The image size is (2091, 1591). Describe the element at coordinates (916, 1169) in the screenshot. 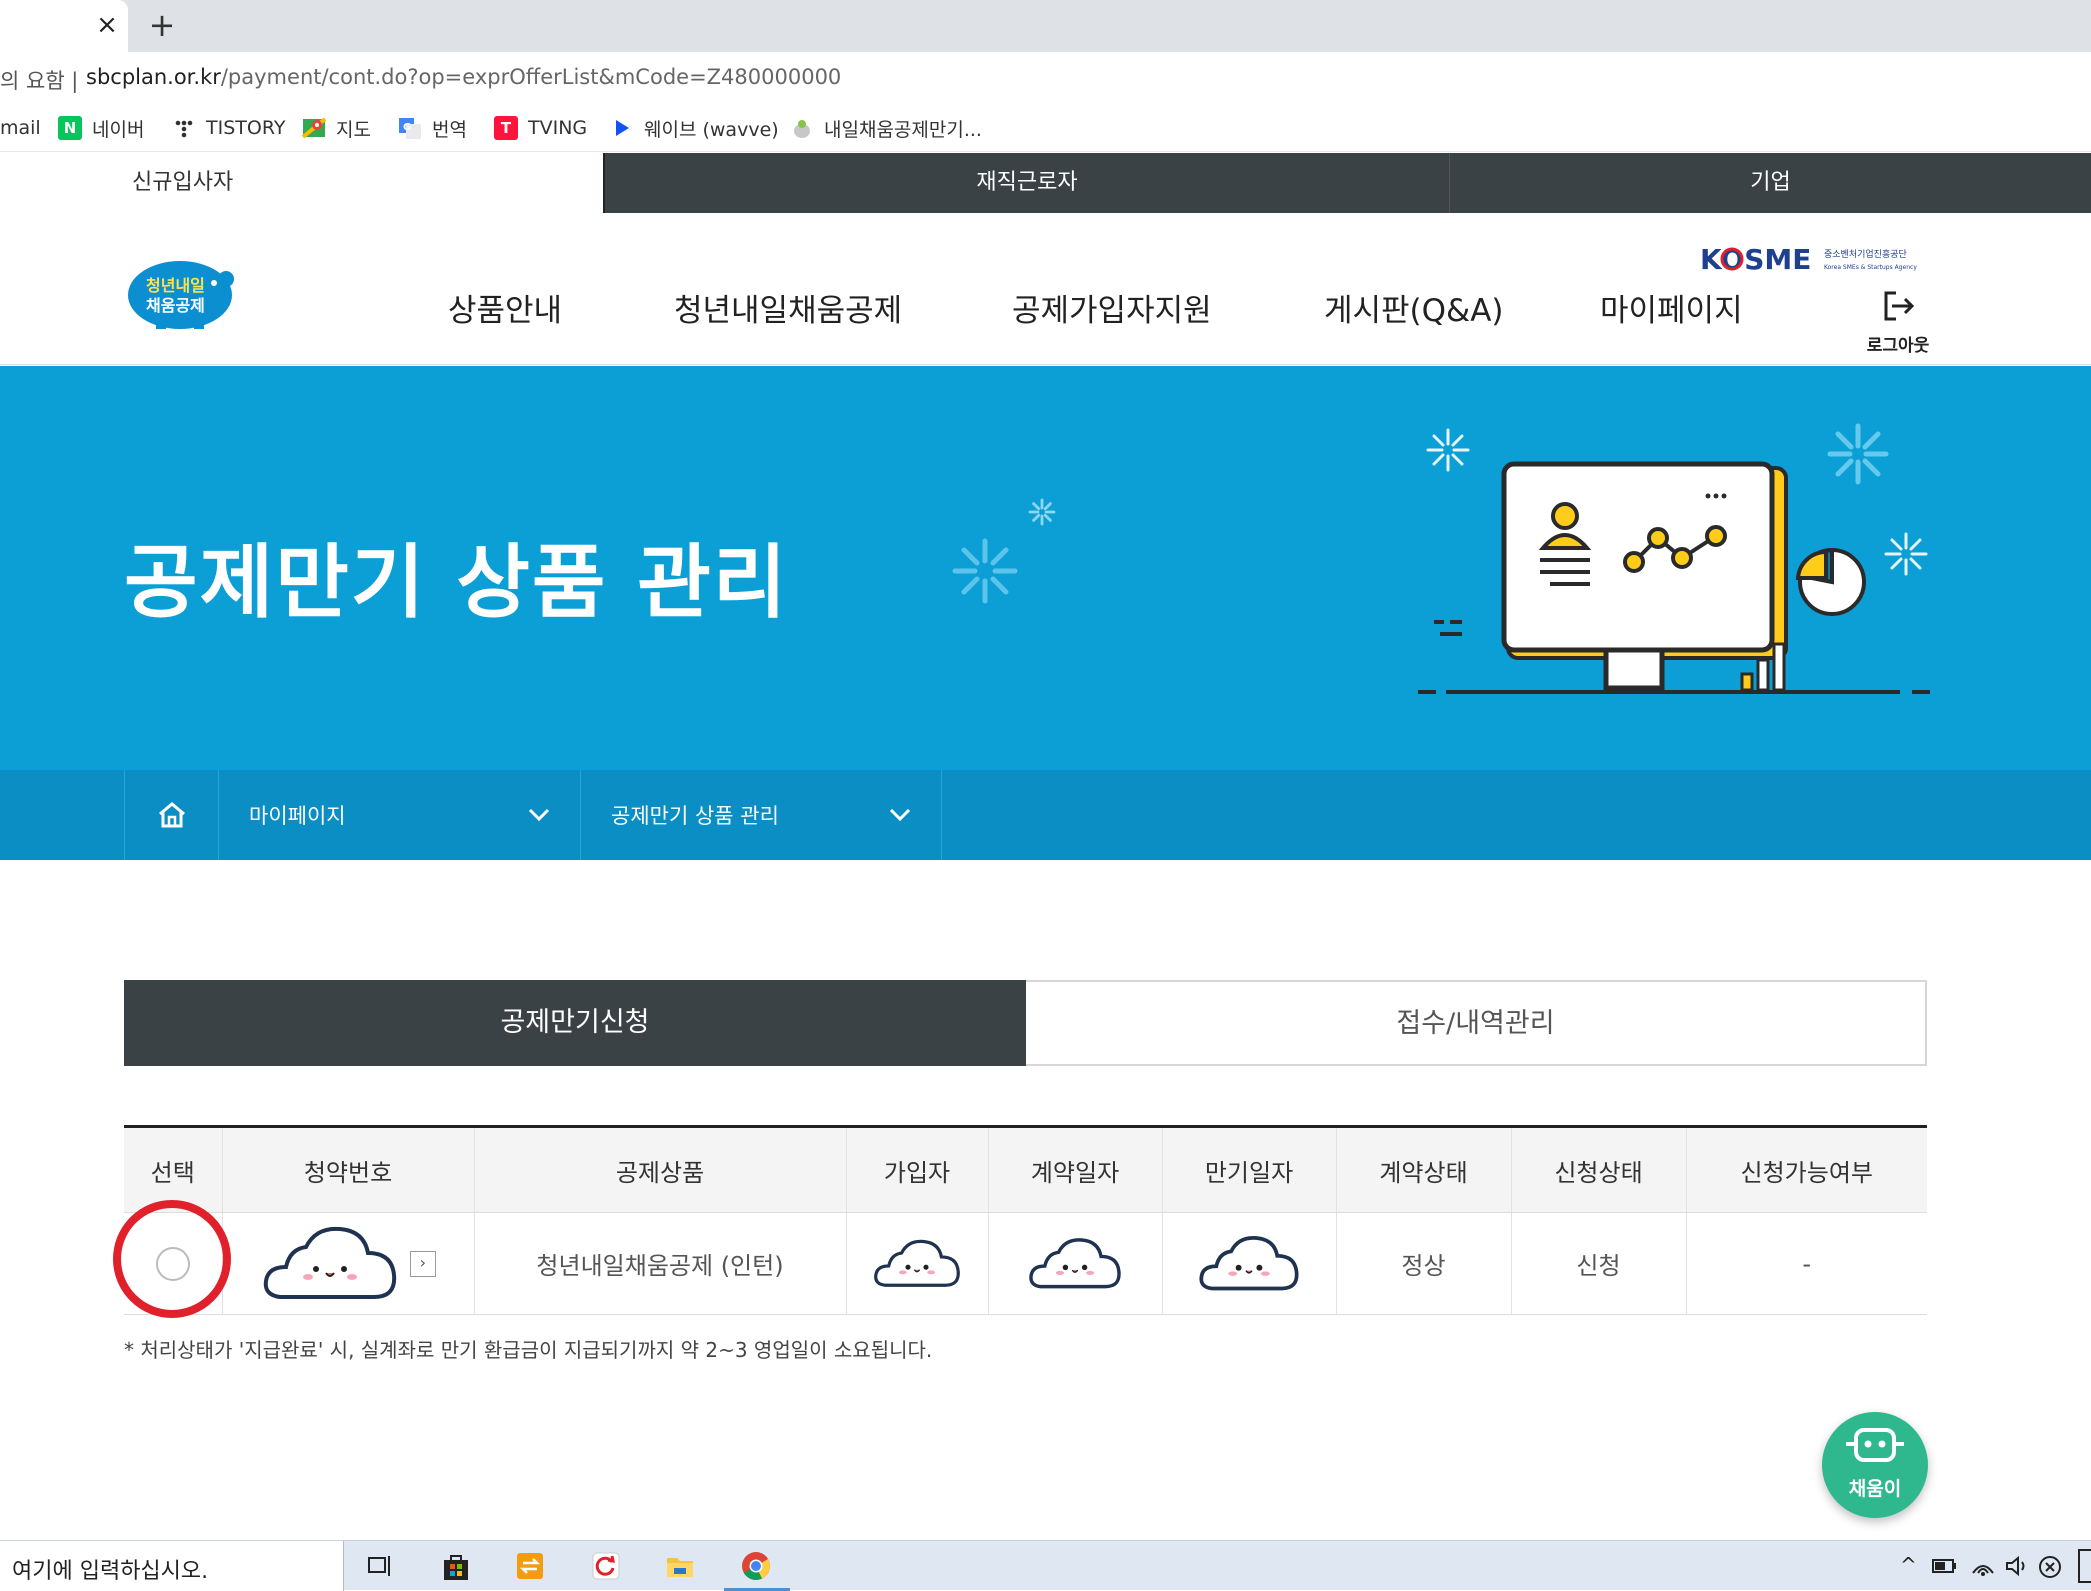

I see `col-subscriber: 가입자` at that location.